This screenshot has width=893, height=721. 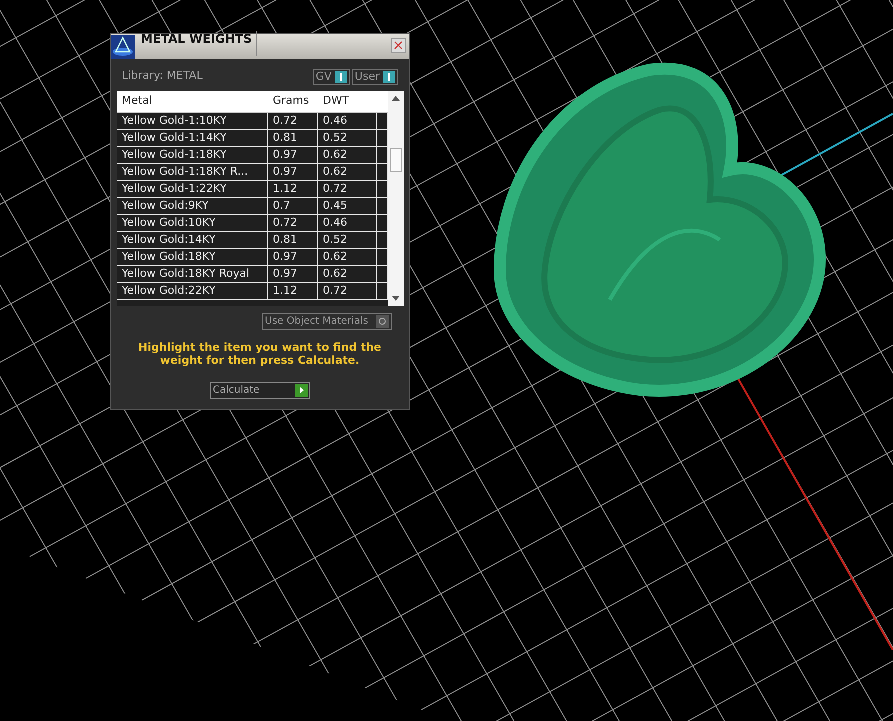 What do you see at coordinates (301, 390) in the screenshot?
I see `play-icon` at bounding box center [301, 390].